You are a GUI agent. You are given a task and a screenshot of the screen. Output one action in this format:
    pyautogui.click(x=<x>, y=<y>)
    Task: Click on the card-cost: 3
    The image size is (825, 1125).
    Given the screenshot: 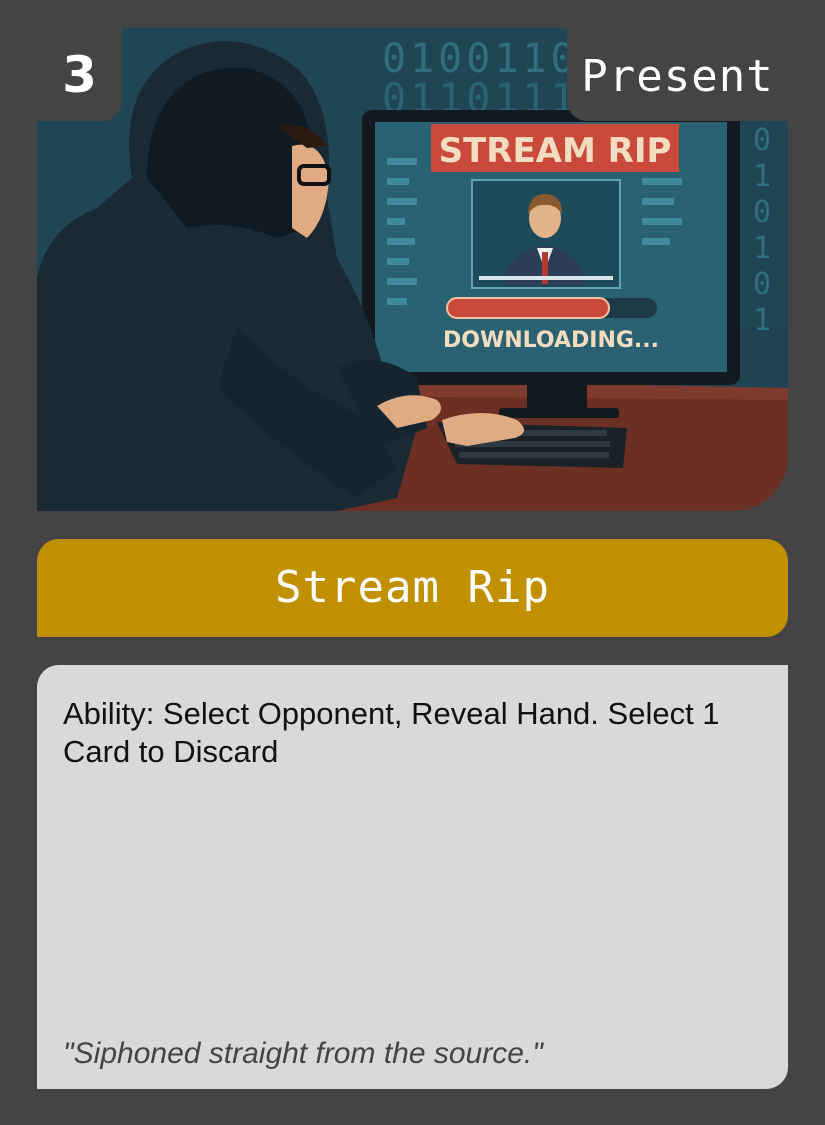 What is the action you would take?
    pyautogui.click(x=79, y=74)
    